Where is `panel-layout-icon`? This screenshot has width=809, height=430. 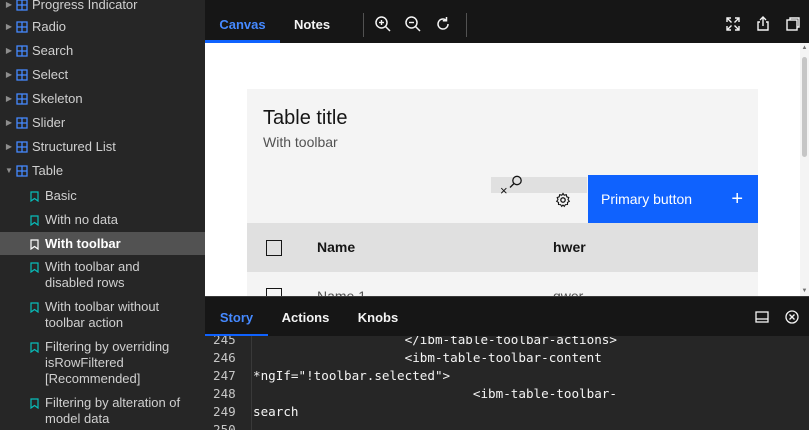
panel-layout-icon is located at coordinates (762, 317).